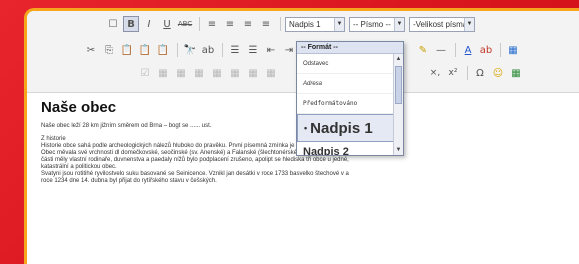 This screenshot has height=264, width=579. I want to click on toolbar-row-3: ☑ ▦ ▦ ▦ ▦ ▦ ▦ ▦, so click(209, 73).